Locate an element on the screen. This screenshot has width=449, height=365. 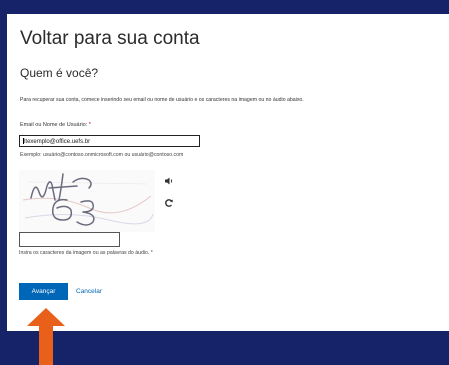
up-arrow-annotation is located at coordinates (46, 336).